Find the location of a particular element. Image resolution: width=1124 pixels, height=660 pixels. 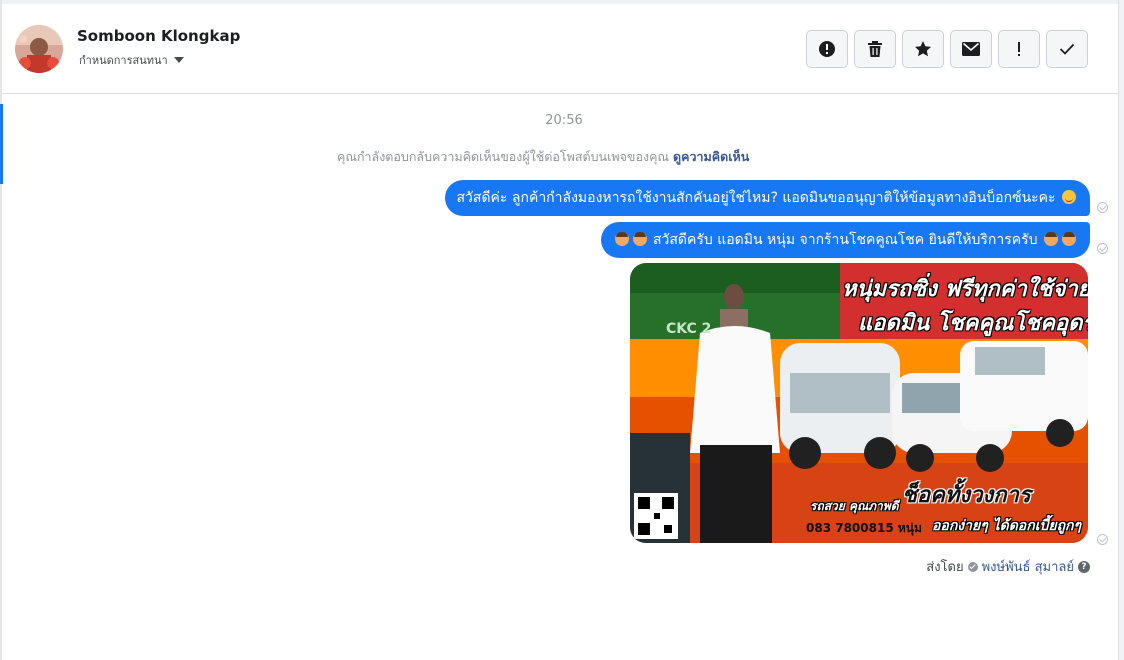

sent-by-label: ส่งโดย is located at coordinates (945, 567).